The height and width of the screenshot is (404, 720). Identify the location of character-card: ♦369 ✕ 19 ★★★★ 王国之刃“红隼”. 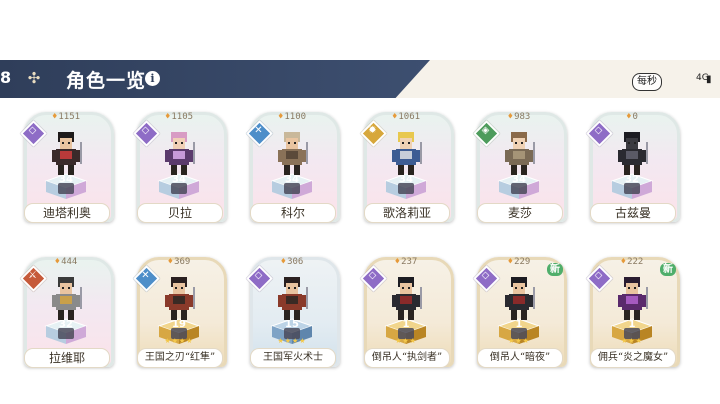
(180, 313).